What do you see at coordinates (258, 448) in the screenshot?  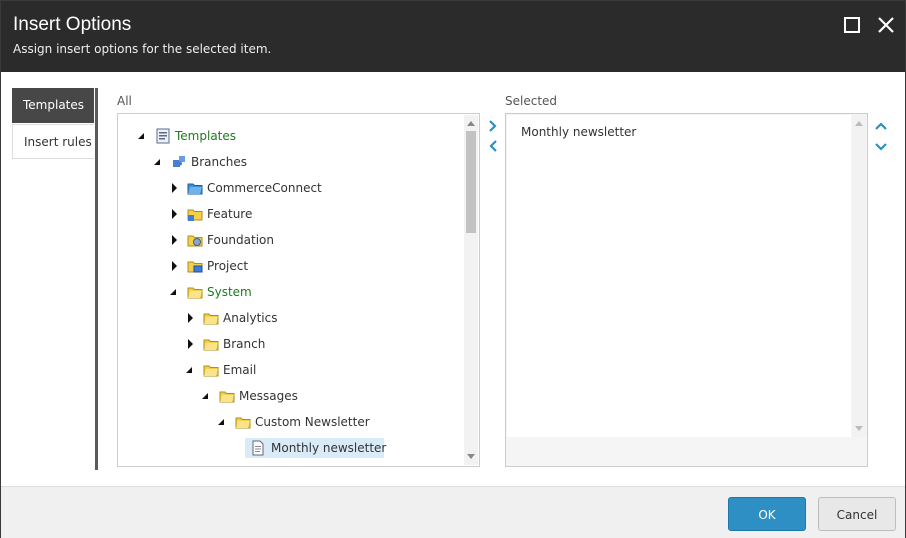 I see `document-icon` at bounding box center [258, 448].